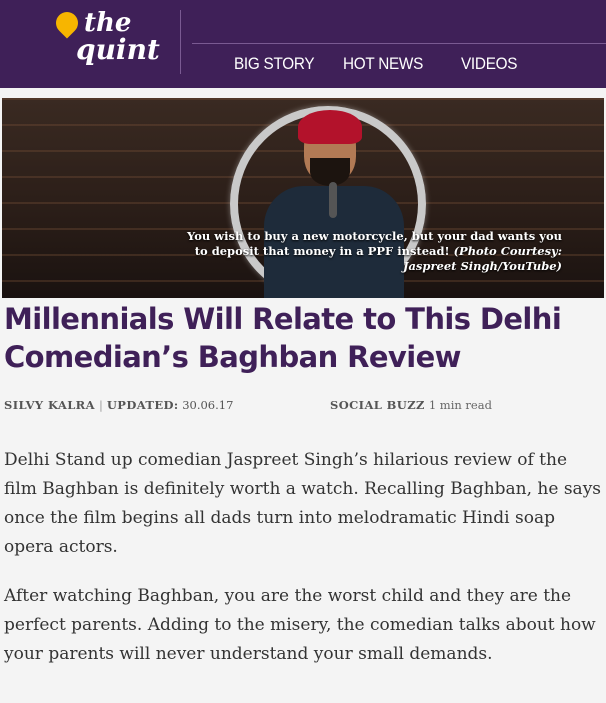 The image size is (606, 703). Describe the element at coordinates (274, 64) in the screenshot. I see `nav-big-story: BIG STORY` at that location.